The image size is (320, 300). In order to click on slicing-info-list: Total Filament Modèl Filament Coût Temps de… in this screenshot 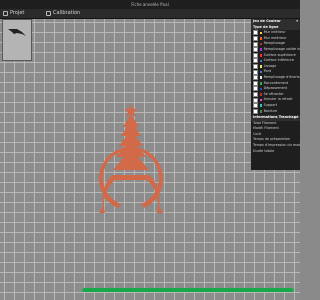, I will do `click(275, 138)`.